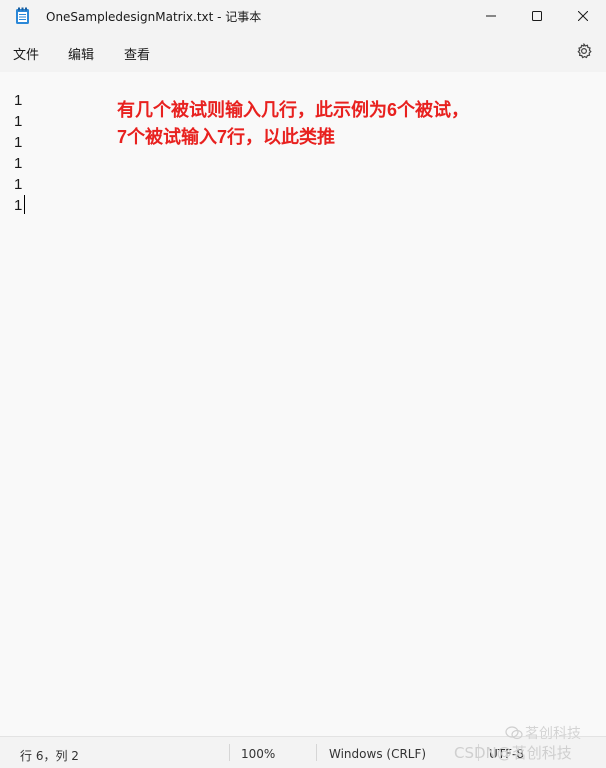  I want to click on line-ending: Windows (CRLF), so click(378, 754).